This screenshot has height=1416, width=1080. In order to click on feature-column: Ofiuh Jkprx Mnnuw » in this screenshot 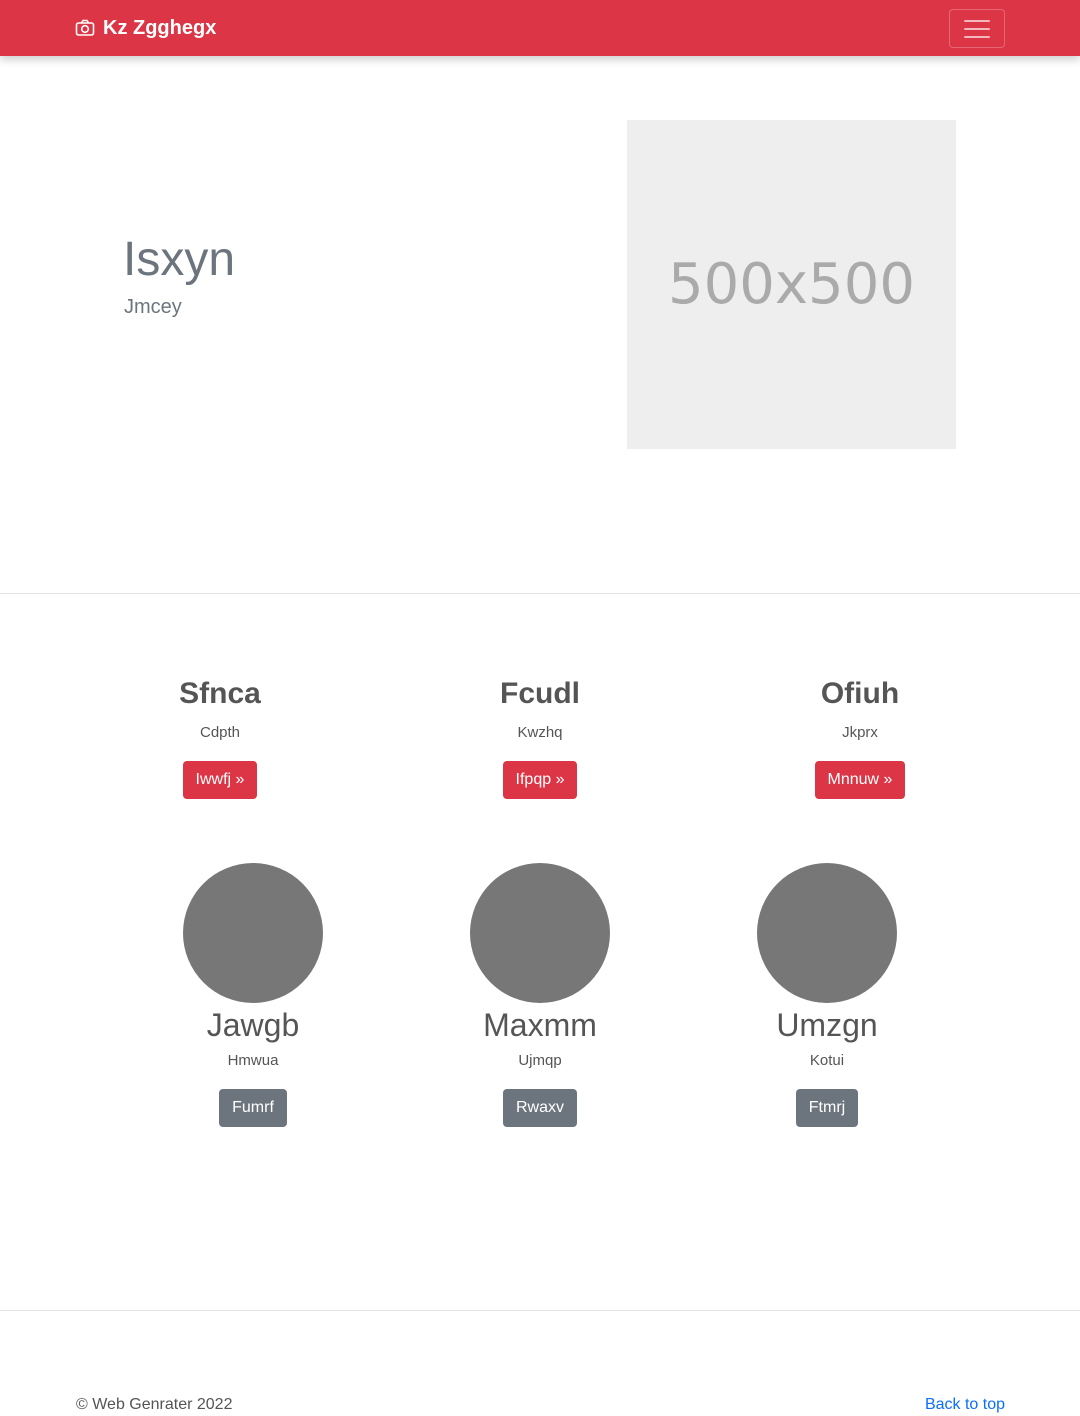, I will do `click(860, 735)`.